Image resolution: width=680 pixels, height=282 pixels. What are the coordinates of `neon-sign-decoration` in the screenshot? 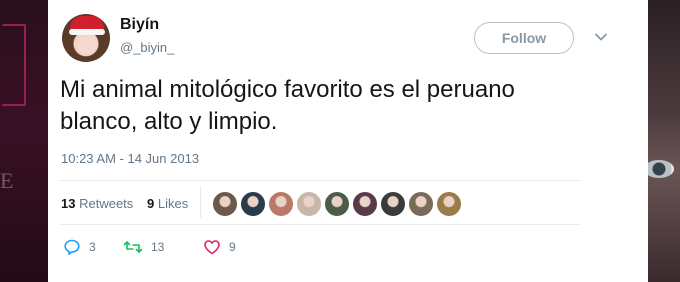 It's located at (14, 65).